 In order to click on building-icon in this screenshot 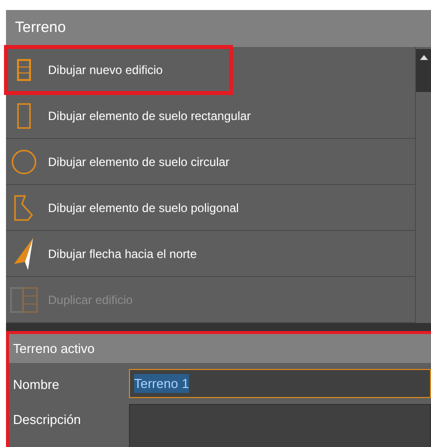, I will do `click(24, 69)`.